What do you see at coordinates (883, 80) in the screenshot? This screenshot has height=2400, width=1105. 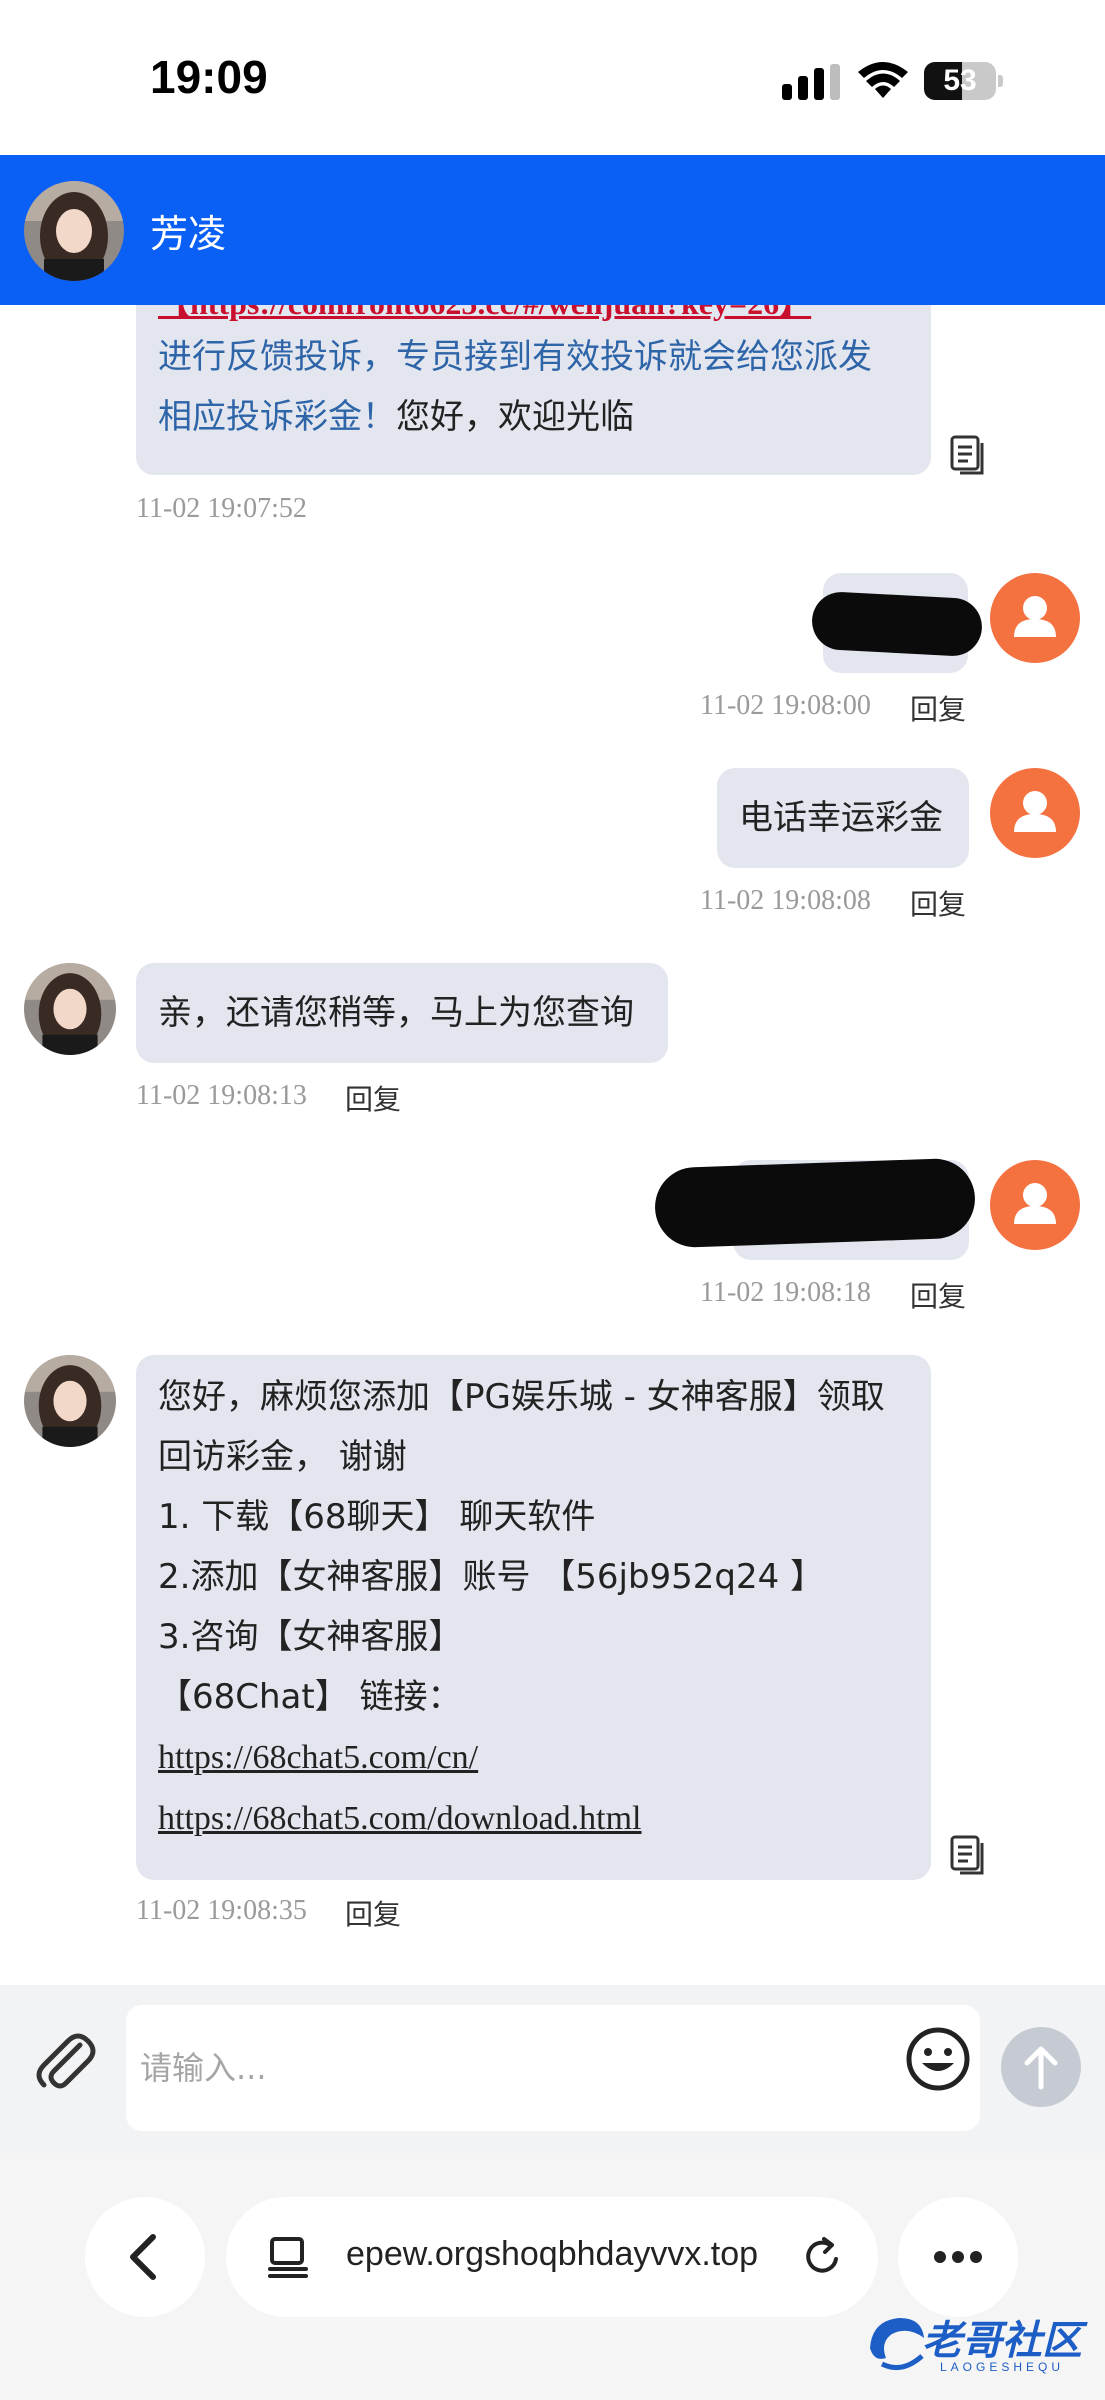 I see `wifi-icon` at bounding box center [883, 80].